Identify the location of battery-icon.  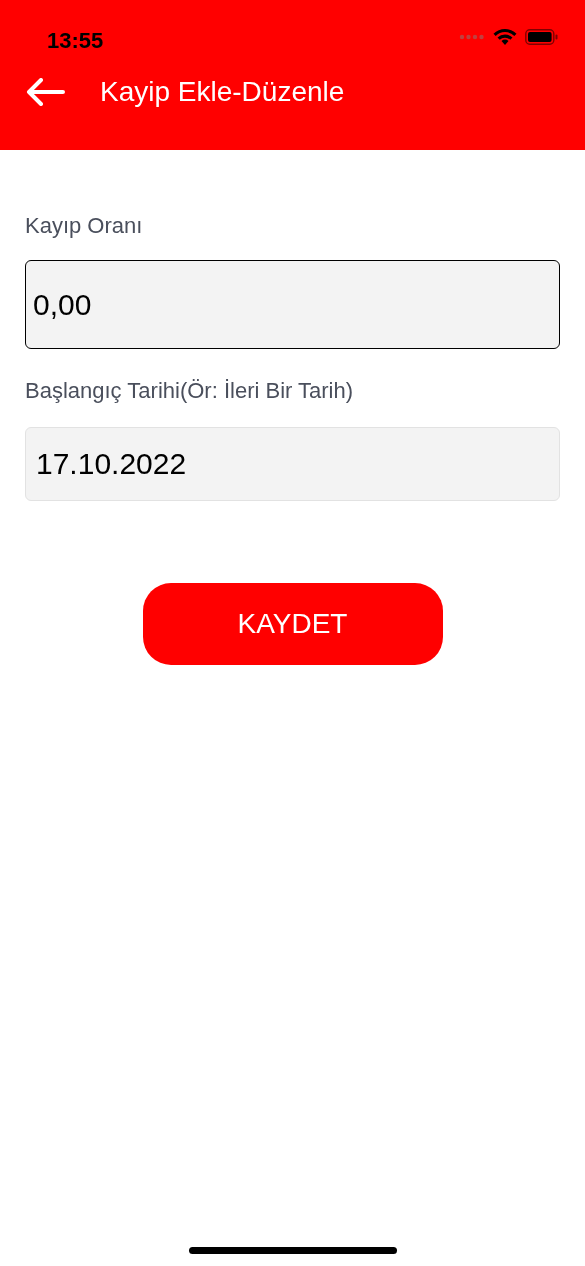
(541, 37).